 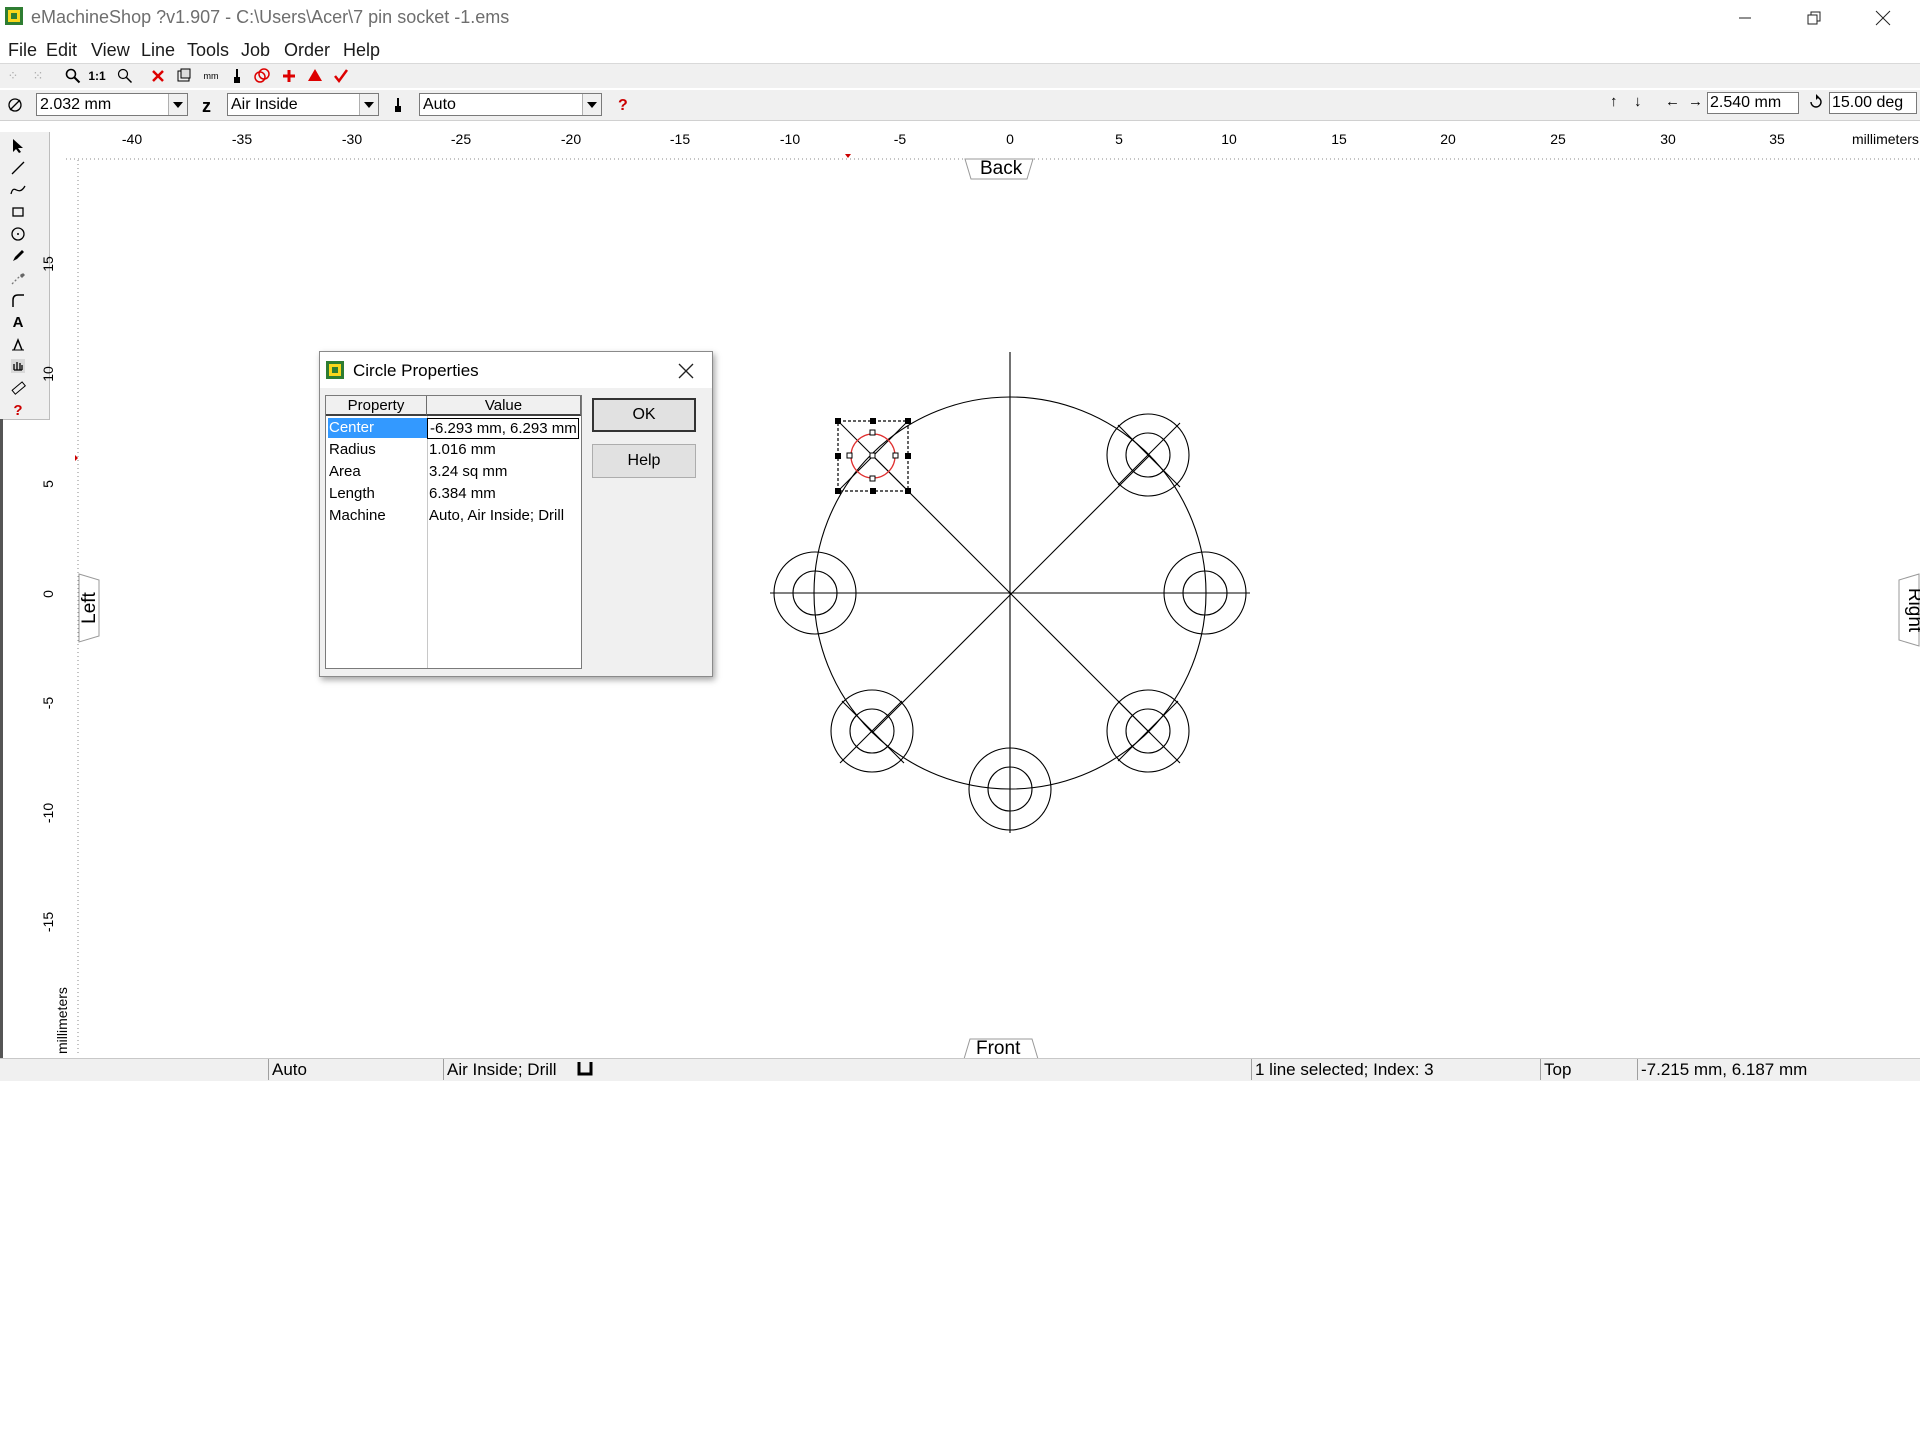 What do you see at coordinates (255, 50) in the screenshot?
I see `menu-job: Job` at bounding box center [255, 50].